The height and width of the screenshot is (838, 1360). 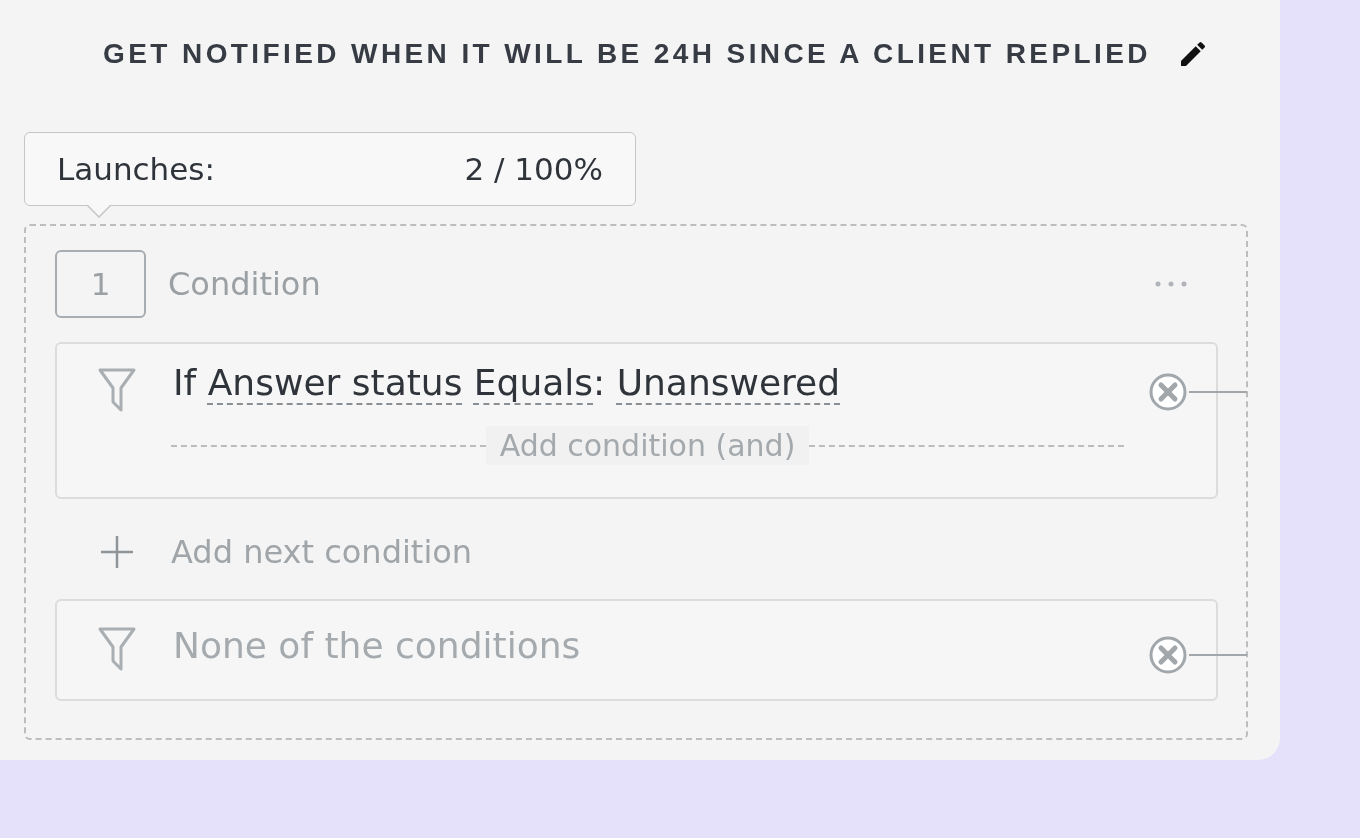 I want to click on launches-label: Launches:, so click(x=136, y=169).